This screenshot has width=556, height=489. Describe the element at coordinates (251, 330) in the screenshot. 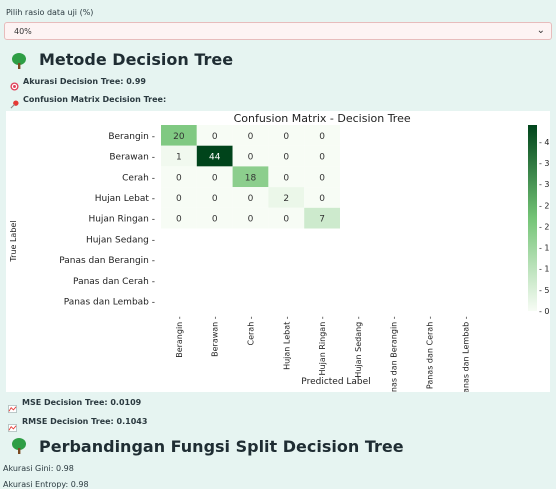

I see `col-tick-label: Cerah -` at that location.